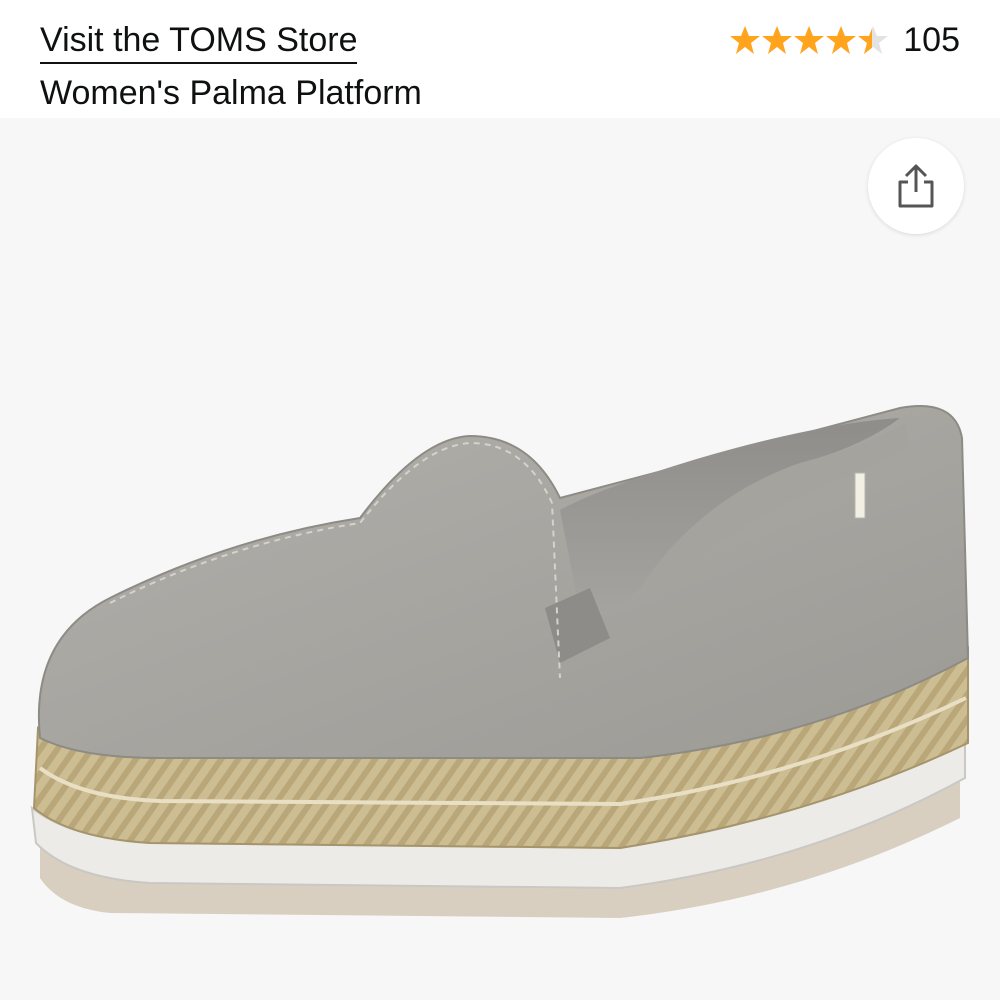  Describe the element at coordinates (860, 495) in the screenshot. I see `side-tag` at that location.